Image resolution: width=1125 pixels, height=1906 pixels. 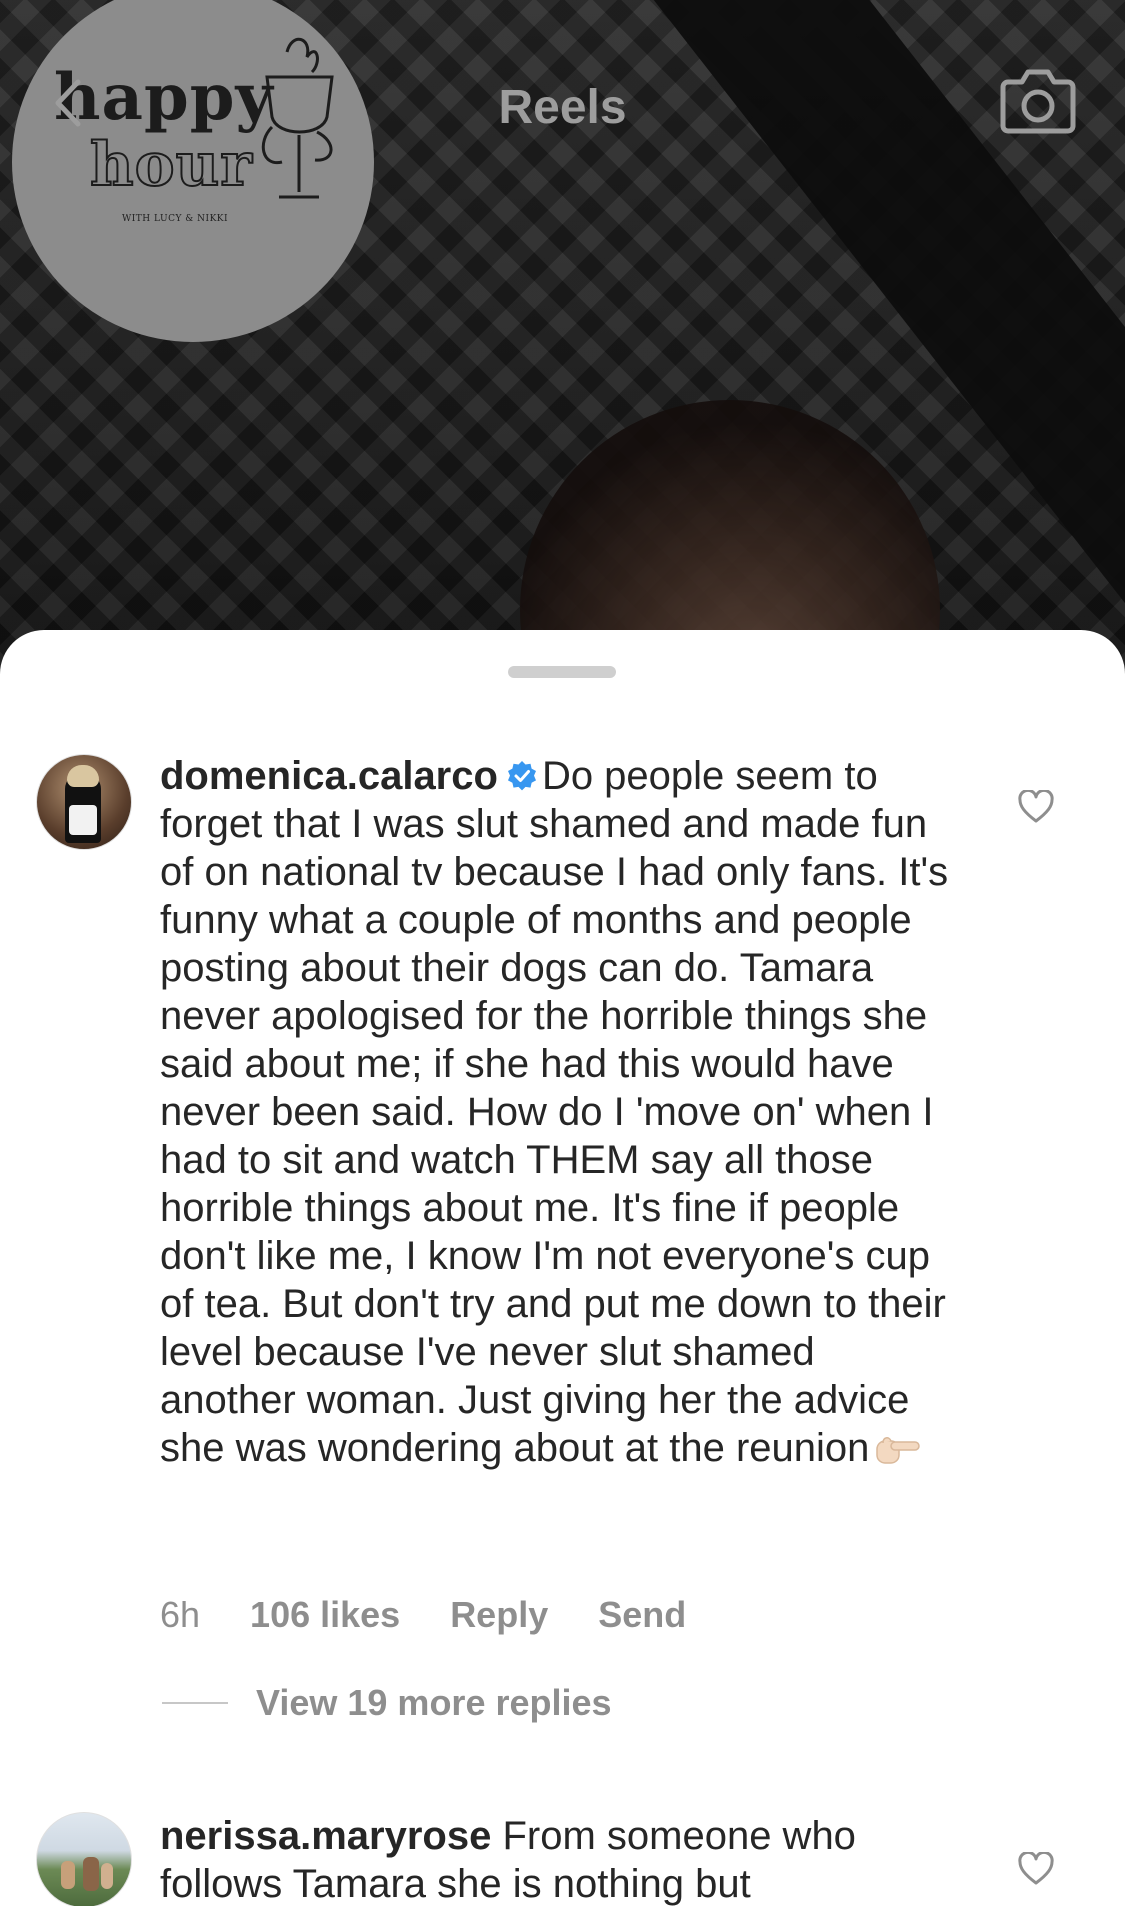 I want to click on pointing-right-emoji-icon, so click(x=898, y=1450).